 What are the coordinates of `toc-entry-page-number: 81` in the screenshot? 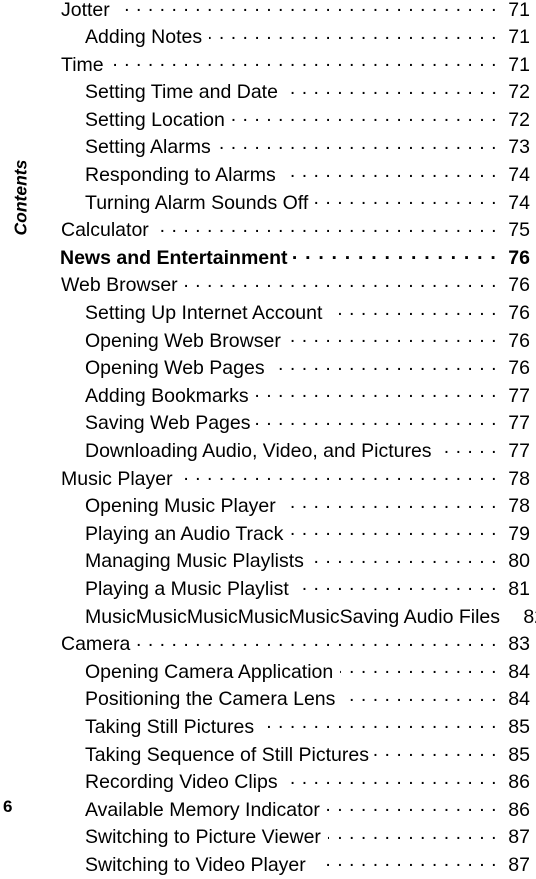 It's located at (519, 588).